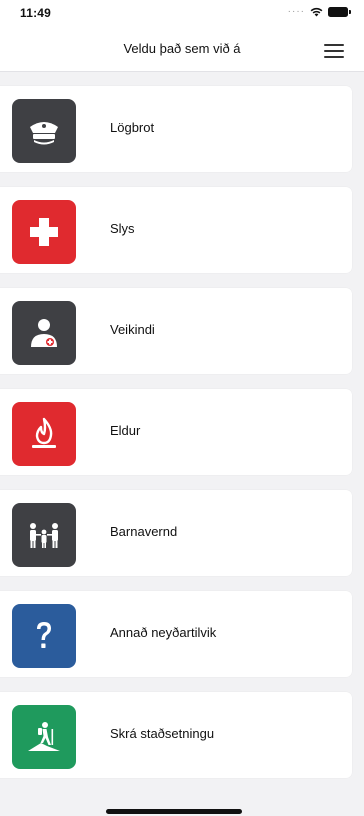  What do you see at coordinates (144, 531) in the screenshot?
I see `list-item-label: Barnavernd` at bounding box center [144, 531].